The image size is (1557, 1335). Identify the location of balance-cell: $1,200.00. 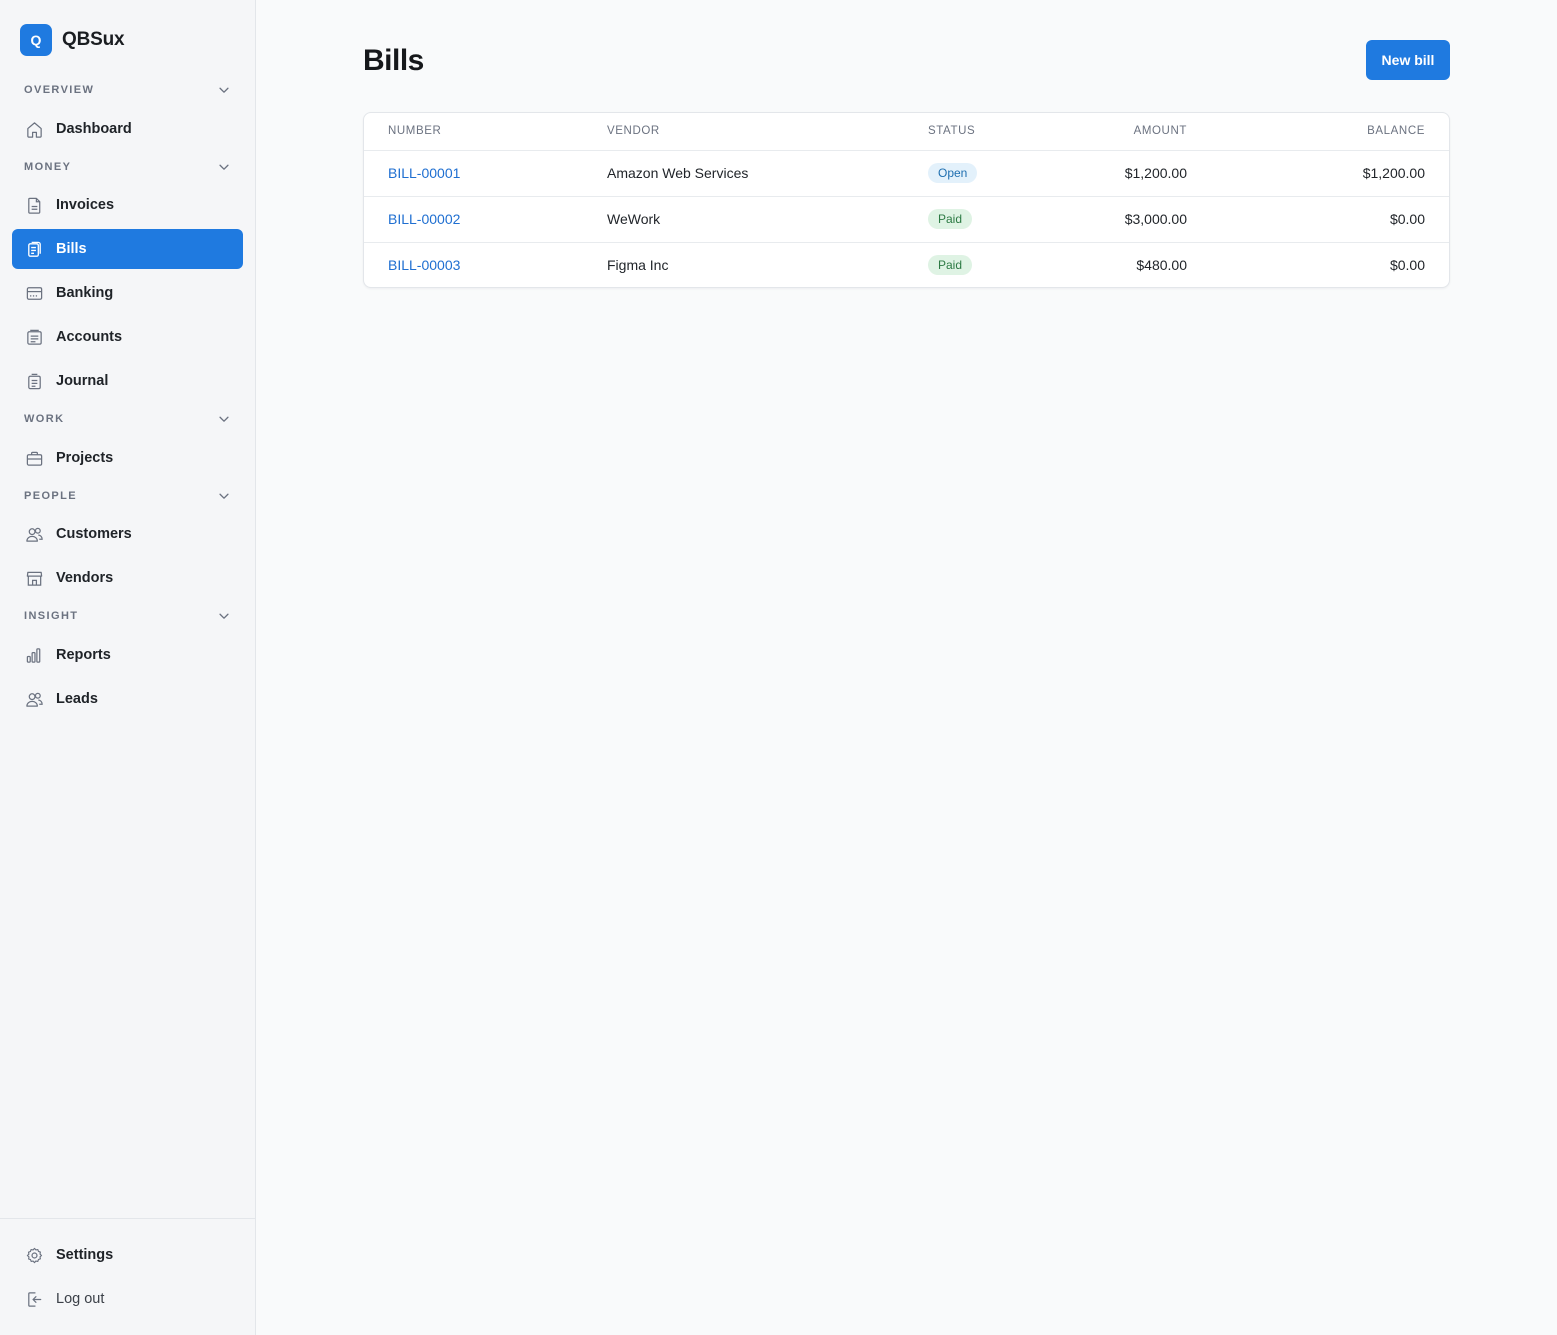
(1393, 173).